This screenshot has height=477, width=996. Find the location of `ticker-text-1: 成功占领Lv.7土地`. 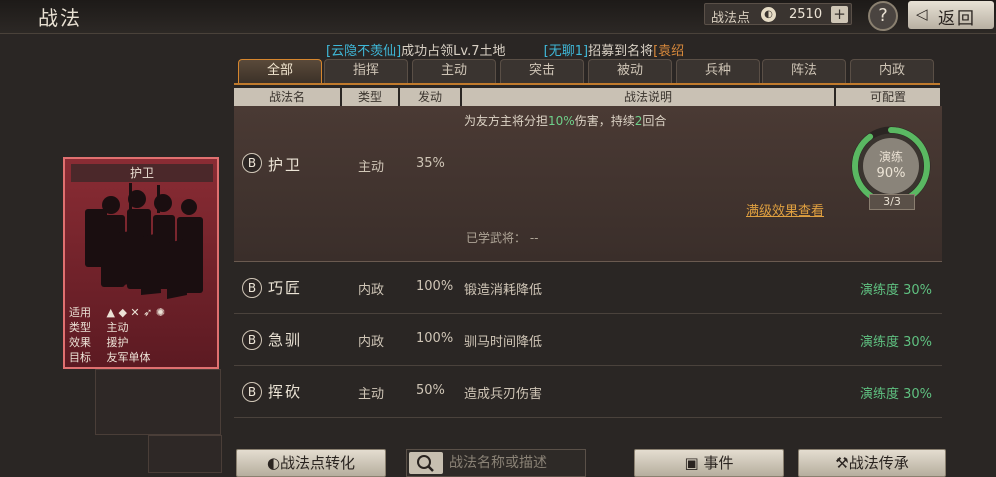

ticker-text-1: 成功占领Lv.7土地 is located at coordinates (453, 51).